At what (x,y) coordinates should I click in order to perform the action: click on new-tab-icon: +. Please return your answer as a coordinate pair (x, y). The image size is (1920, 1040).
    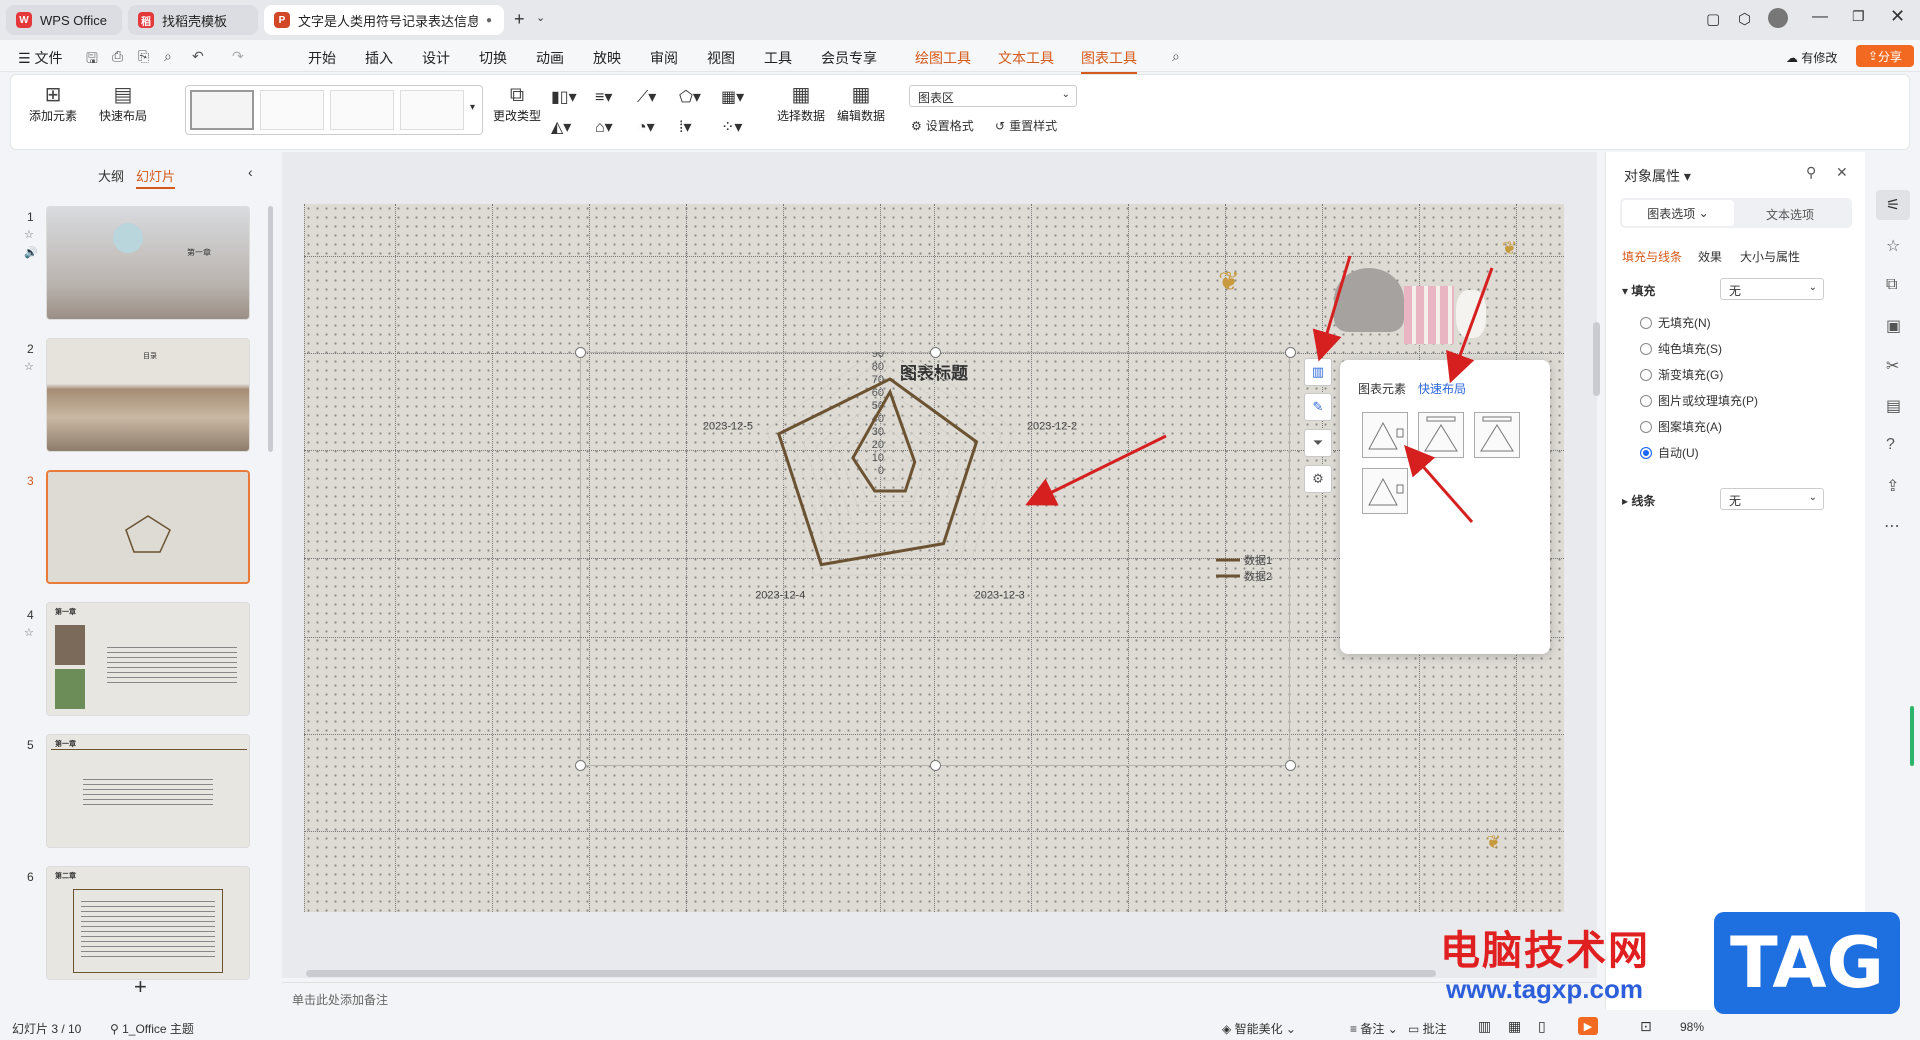
    Looking at the image, I should click on (519, 19).